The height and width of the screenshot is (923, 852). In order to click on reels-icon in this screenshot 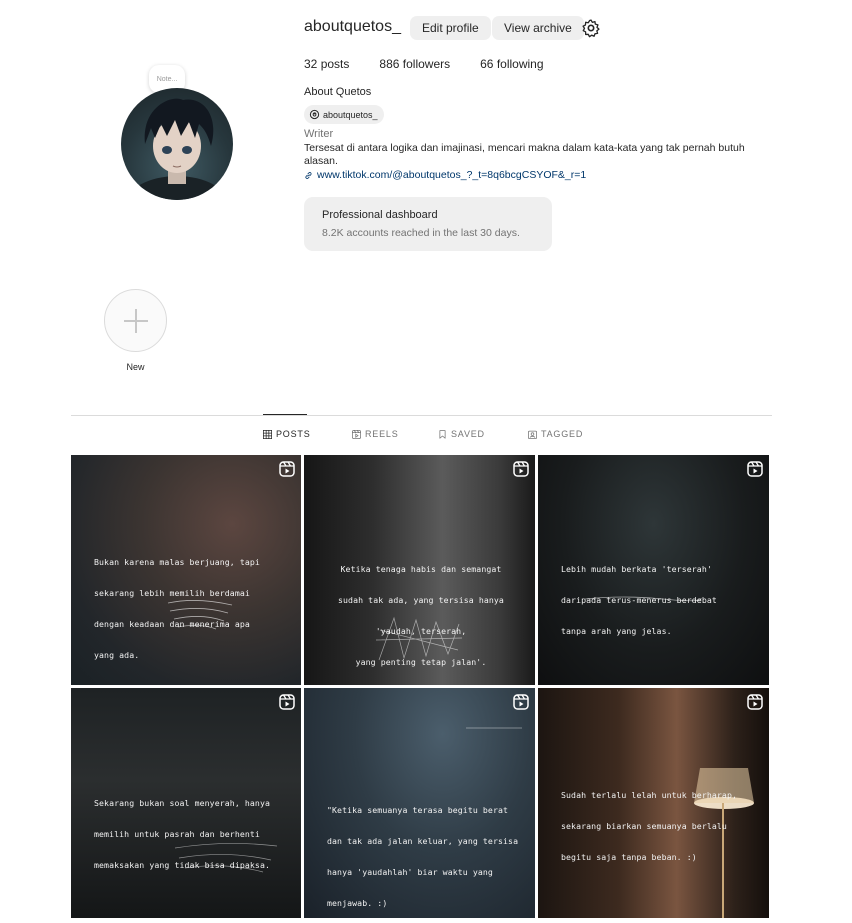, I will do `click(356, 434)`.